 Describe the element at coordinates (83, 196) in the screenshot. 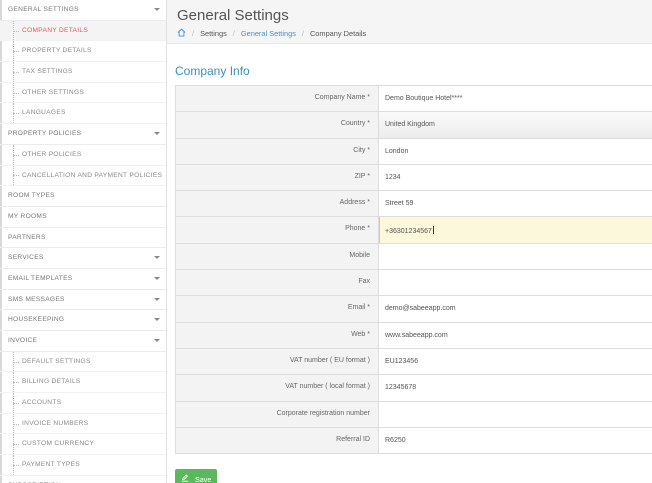

I see `sidebar-item-room-types: ROOM TYPES` at that location.